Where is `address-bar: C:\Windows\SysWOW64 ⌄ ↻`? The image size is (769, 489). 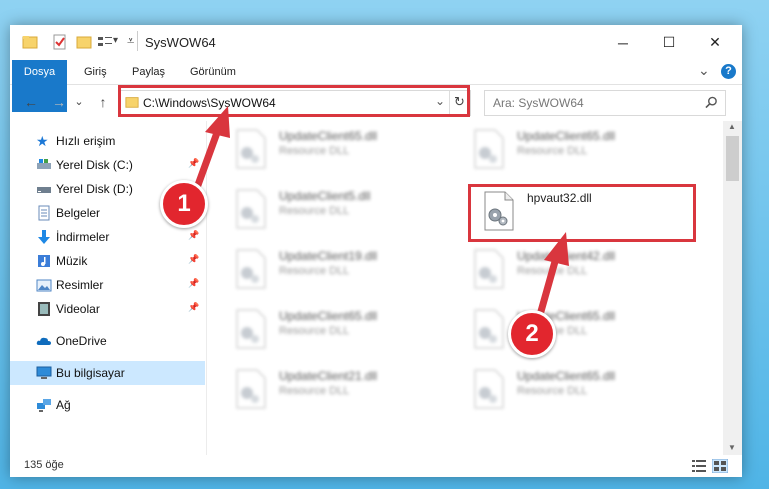
address-bar: C:\Windows\SysWOW64 ⌄ ↻ is located at coordinates (295, 103).